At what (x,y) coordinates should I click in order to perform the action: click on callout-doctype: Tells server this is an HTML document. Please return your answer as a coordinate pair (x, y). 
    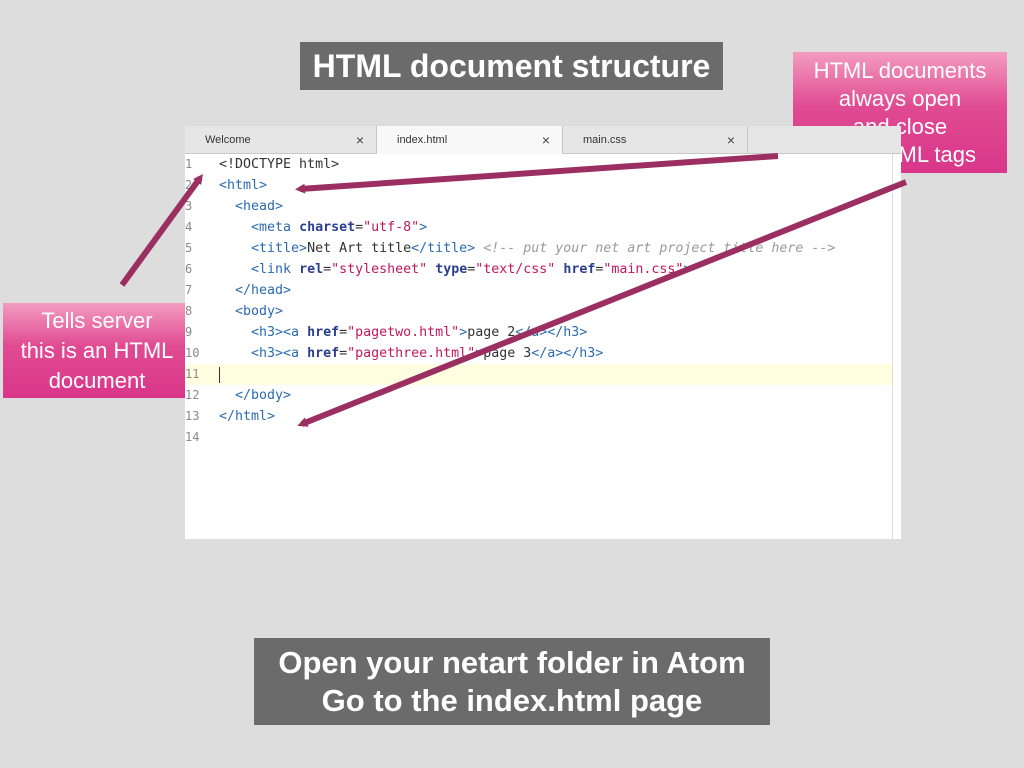
    Looking at the image, I should click on (97, 350).